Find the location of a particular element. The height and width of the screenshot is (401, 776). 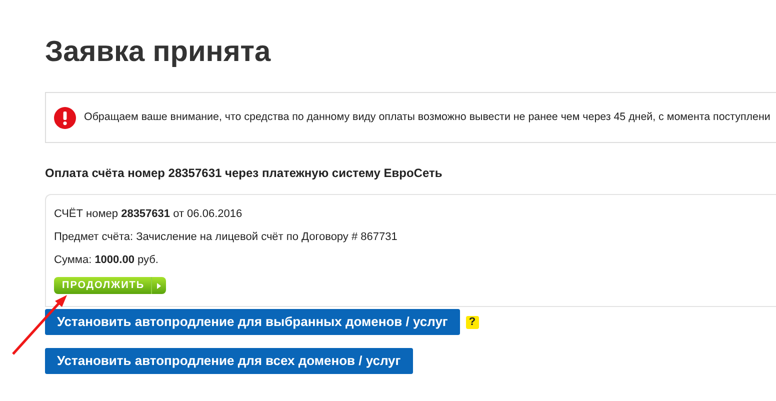

payment-heading: Оплата счёта номер 28357631 через платежную систему ЕвроСеть is located at coordinates (243, 173).